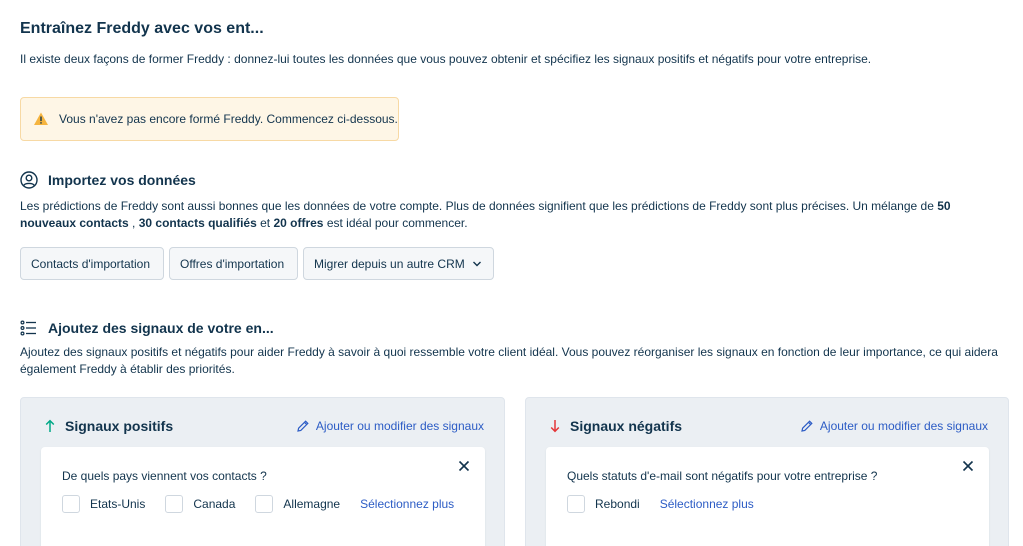  I want to click on chevron-down-icon, so click(477, 264).